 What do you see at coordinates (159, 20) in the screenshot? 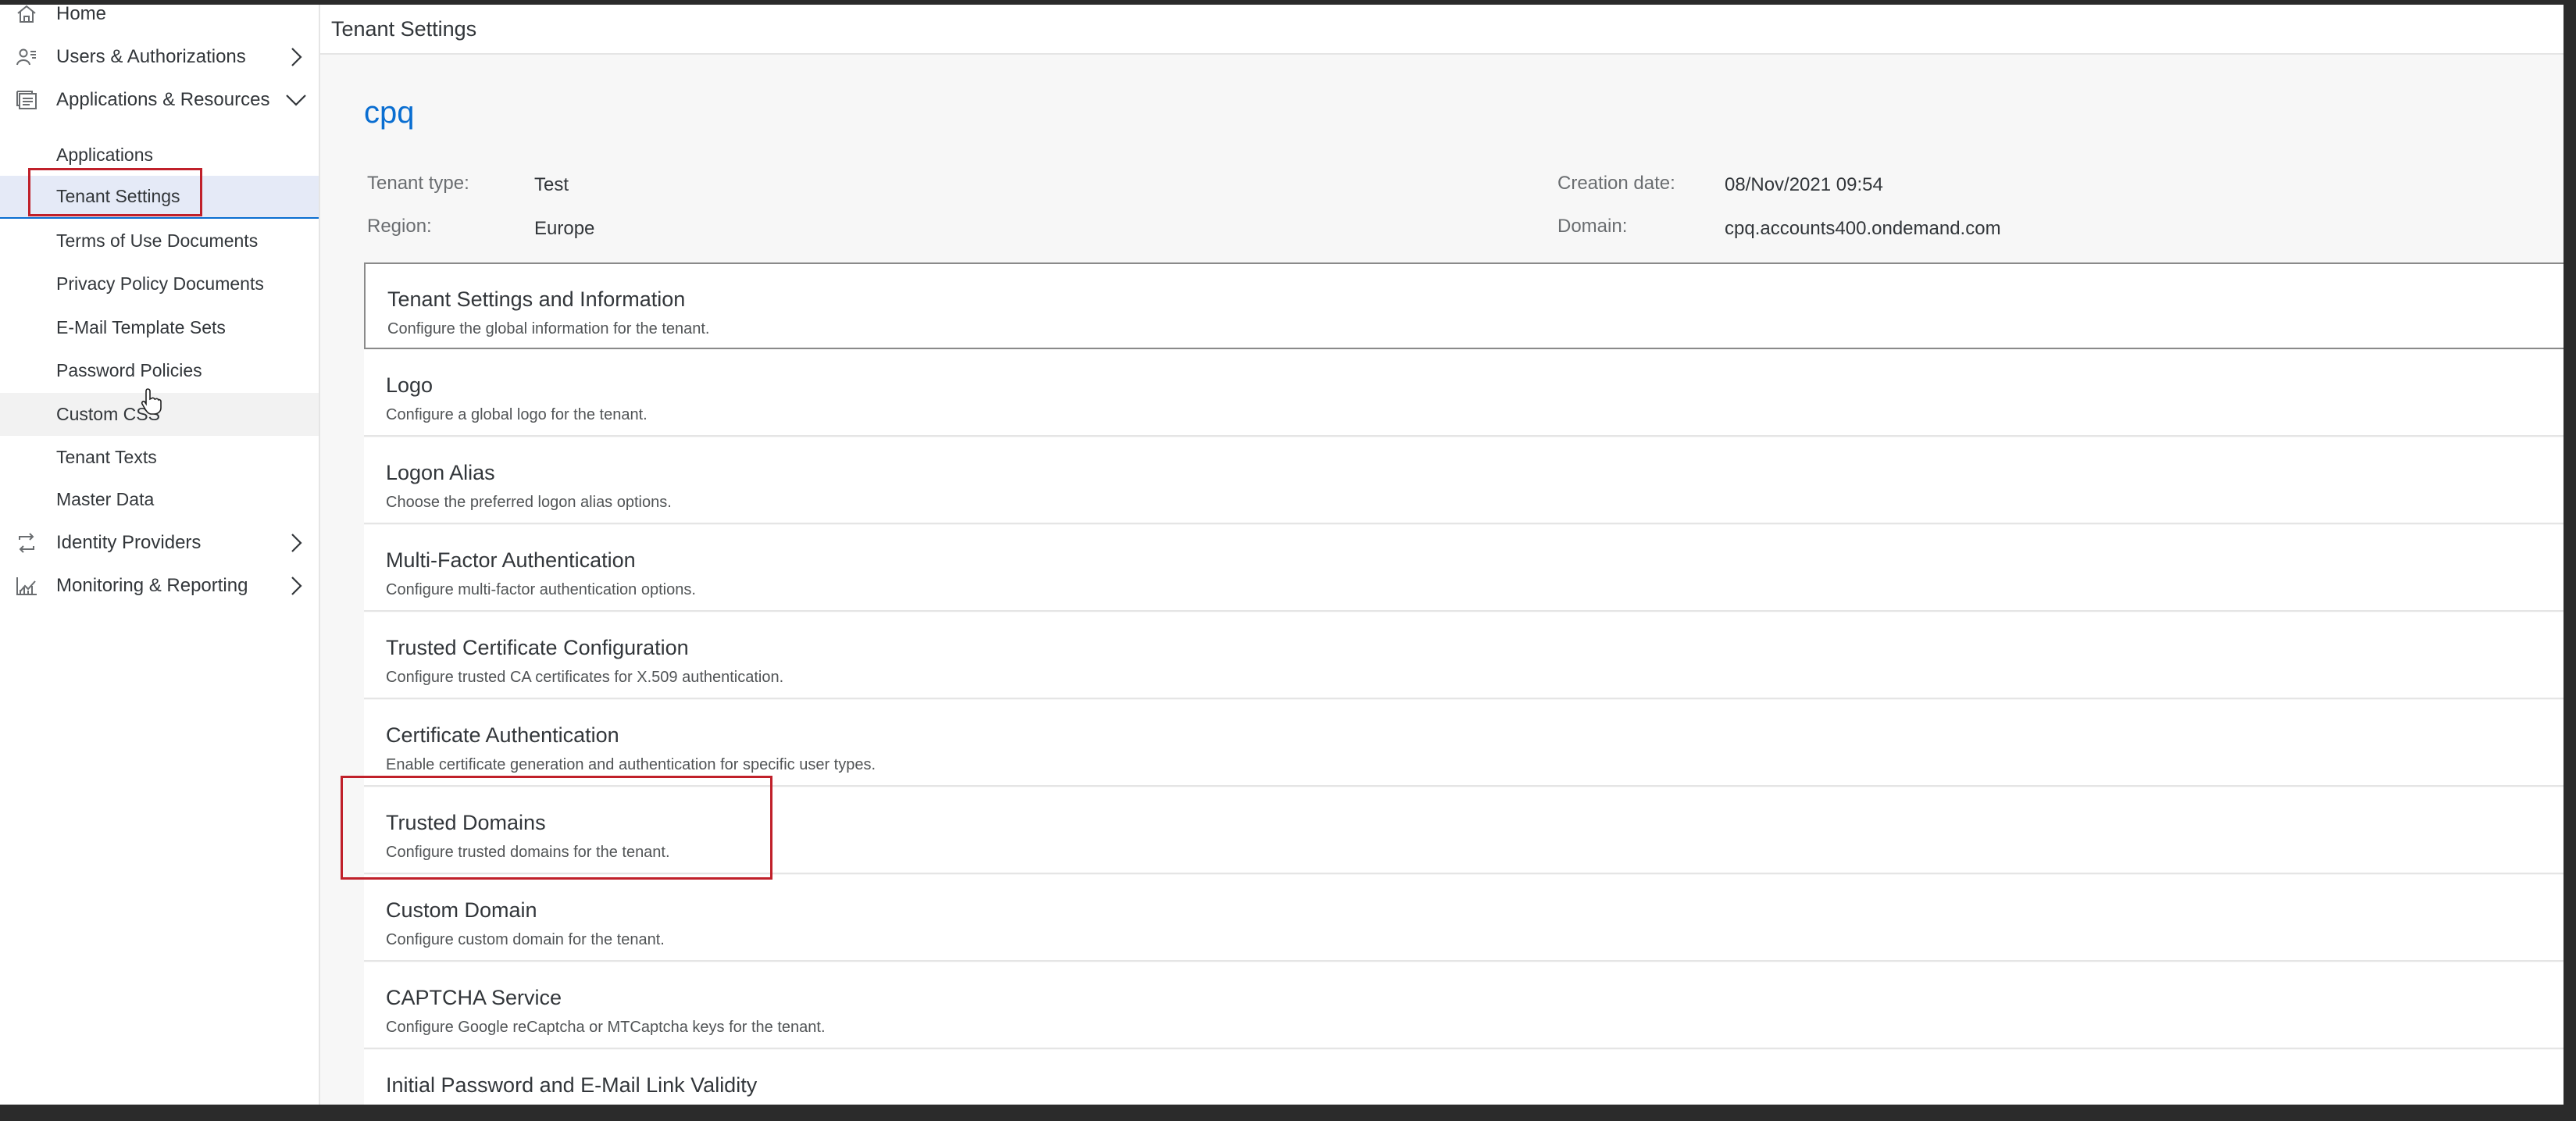
I see `sidebar-item-home: Home` at bounding box center [159, 20].